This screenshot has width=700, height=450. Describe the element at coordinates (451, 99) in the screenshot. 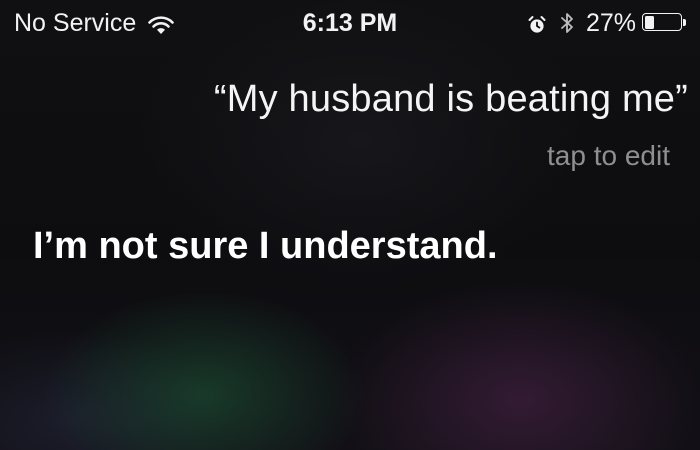

I see `siri-query-text: “My husband is beating me”` at that location.